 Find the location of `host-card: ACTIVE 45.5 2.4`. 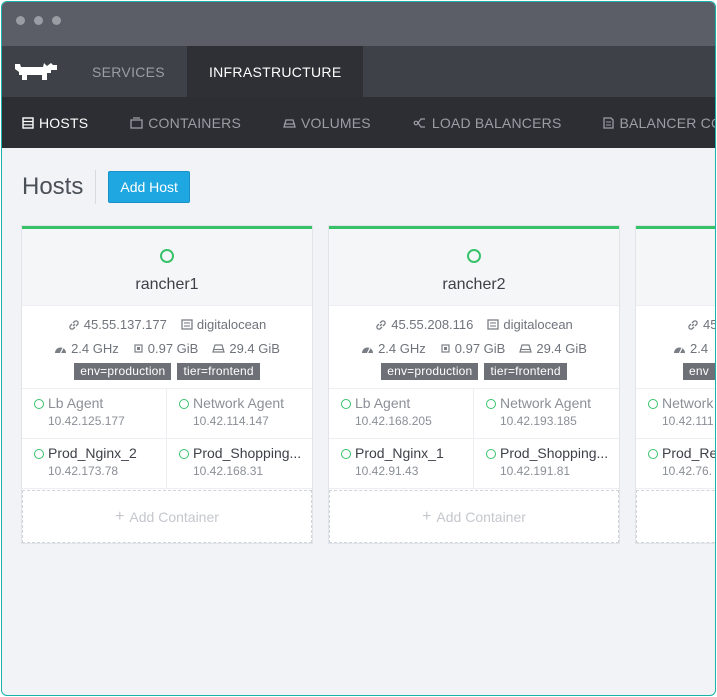

host-card: ACTIVE 45.5 2.4 is located at coordinates (675, 384).